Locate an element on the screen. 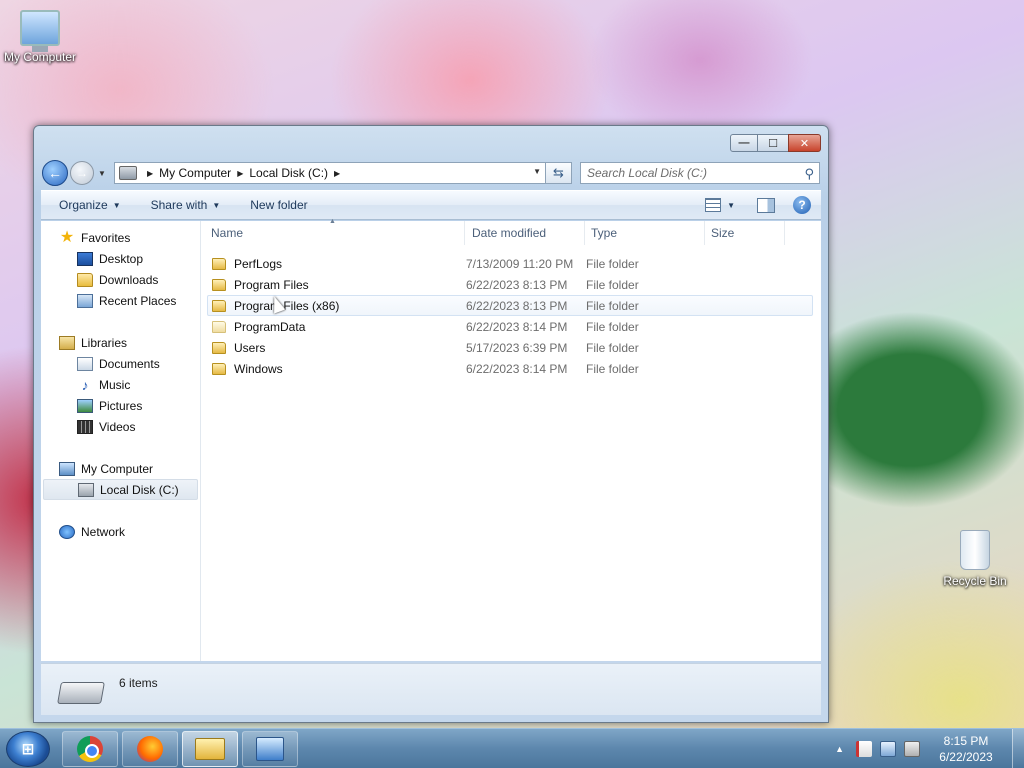 The image size is (1024, 768). chrome-icon is located at coordinates (90, 748).